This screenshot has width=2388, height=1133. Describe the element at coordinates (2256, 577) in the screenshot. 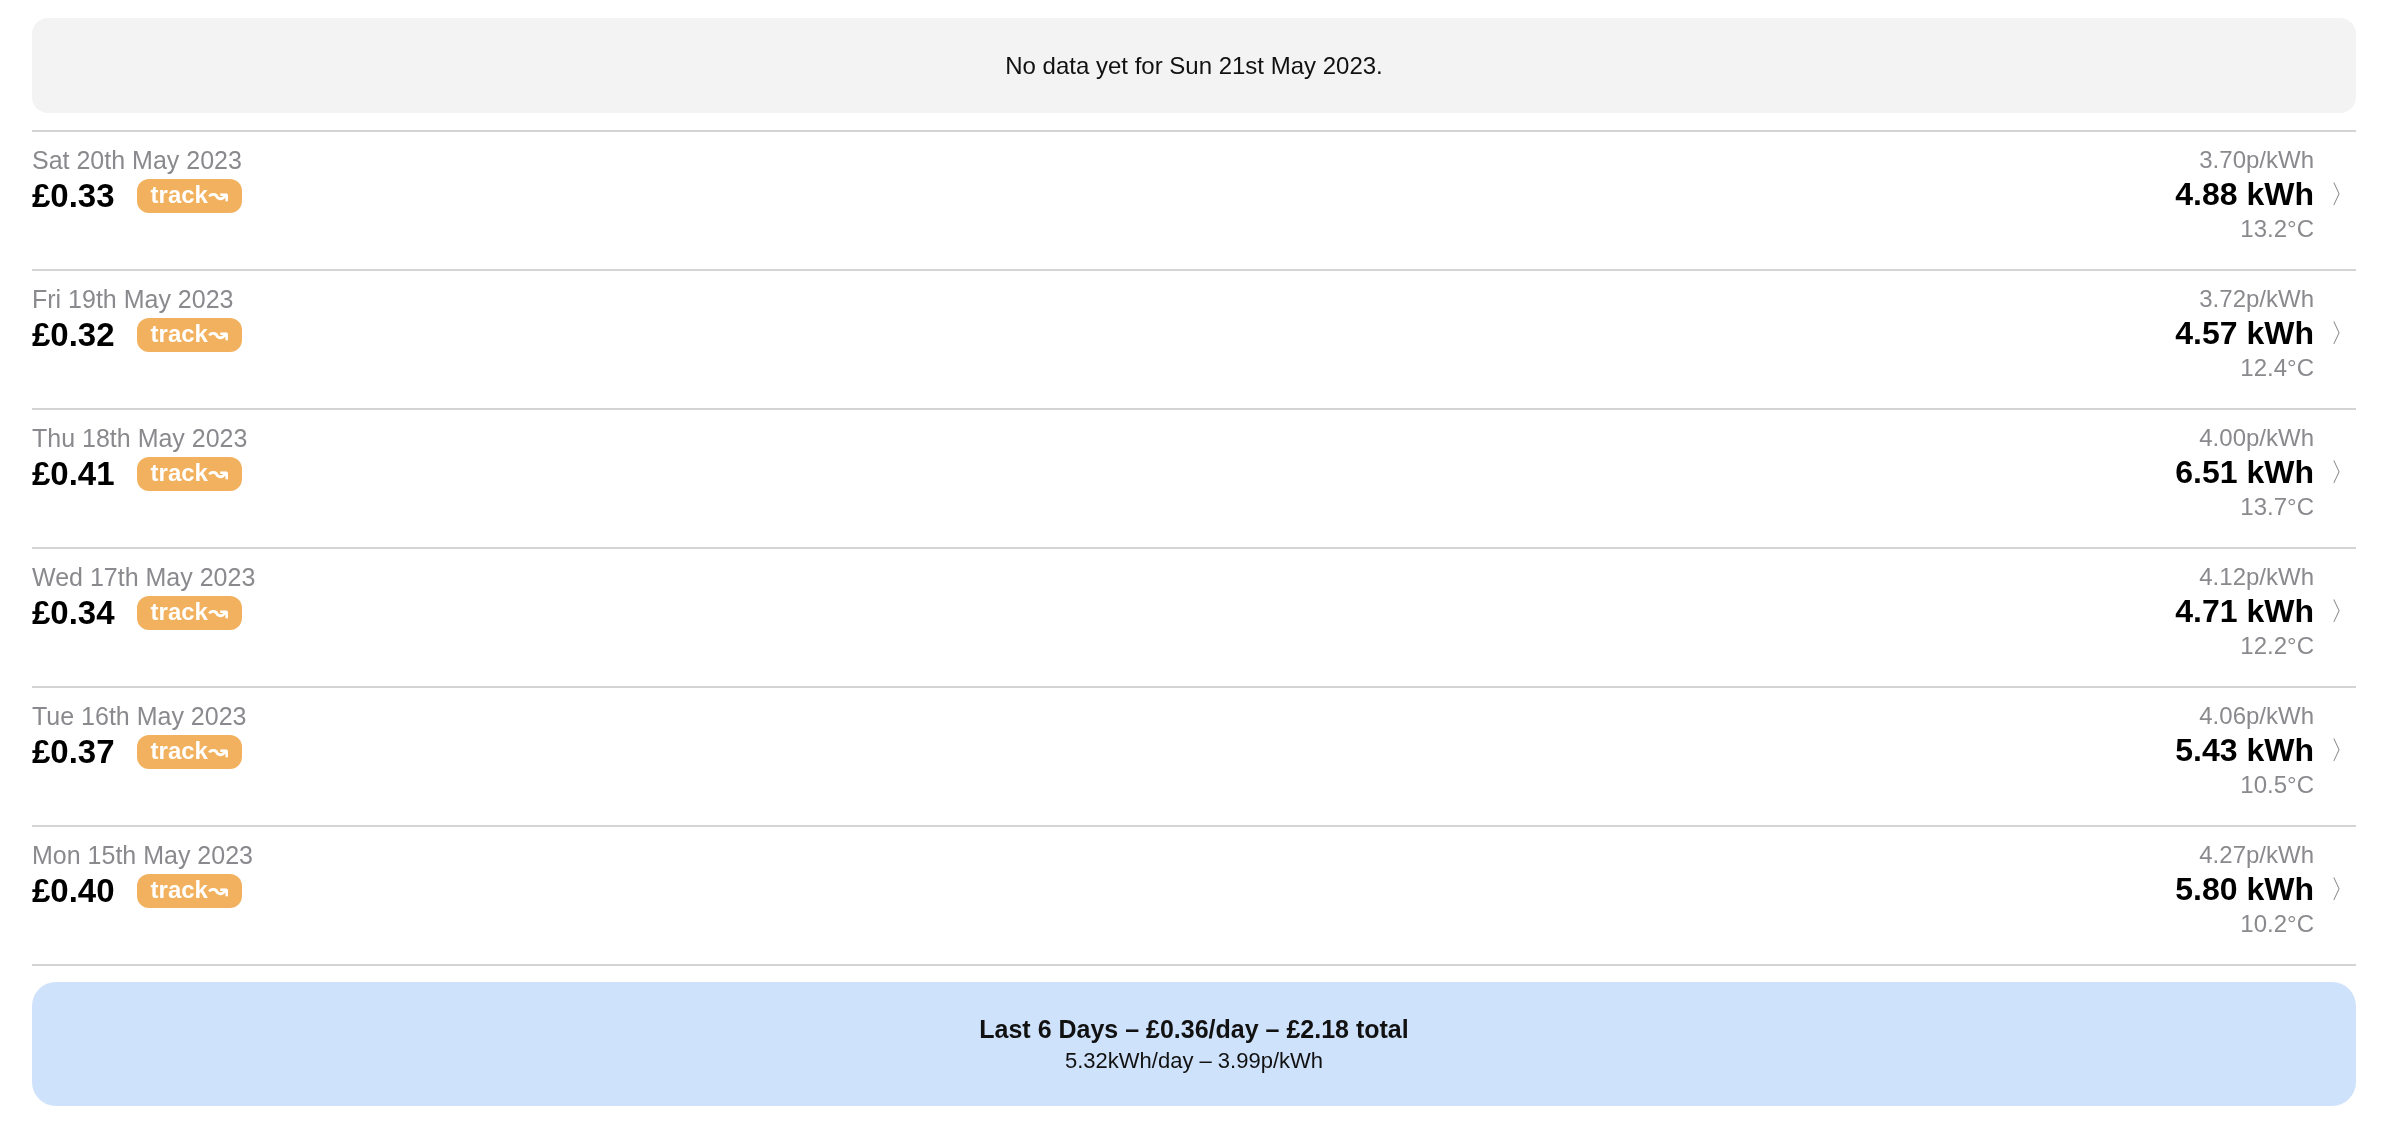

I see `unit-rate: 4.12p/kWh` at that location.